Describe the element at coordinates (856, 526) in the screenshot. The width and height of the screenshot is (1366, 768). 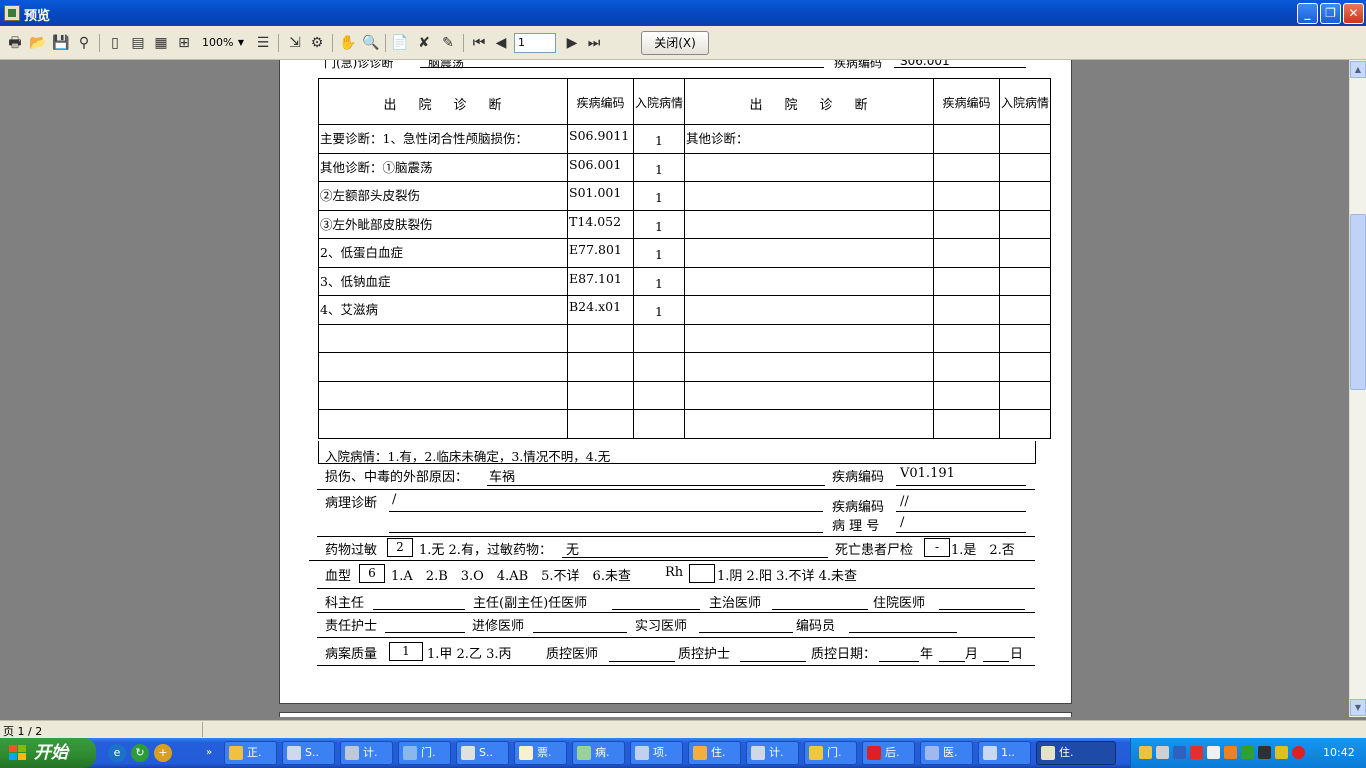
I see `pathology-number-label: 病 理 号` at that location.